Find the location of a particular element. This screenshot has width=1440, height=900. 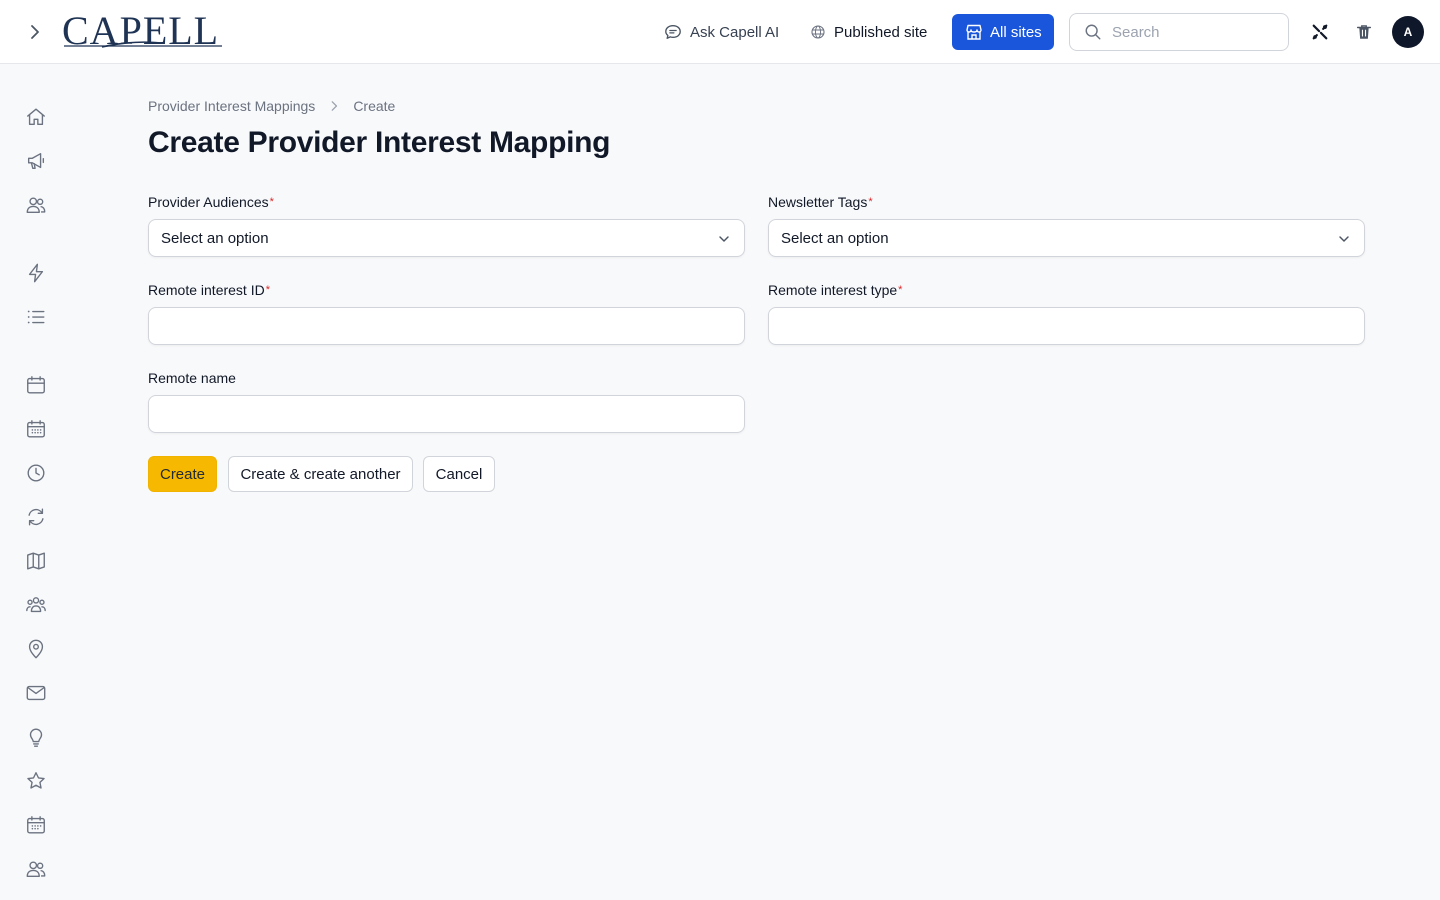

remote-interest-type-label-text: Remote interest type is located at coordinates (833, 290).